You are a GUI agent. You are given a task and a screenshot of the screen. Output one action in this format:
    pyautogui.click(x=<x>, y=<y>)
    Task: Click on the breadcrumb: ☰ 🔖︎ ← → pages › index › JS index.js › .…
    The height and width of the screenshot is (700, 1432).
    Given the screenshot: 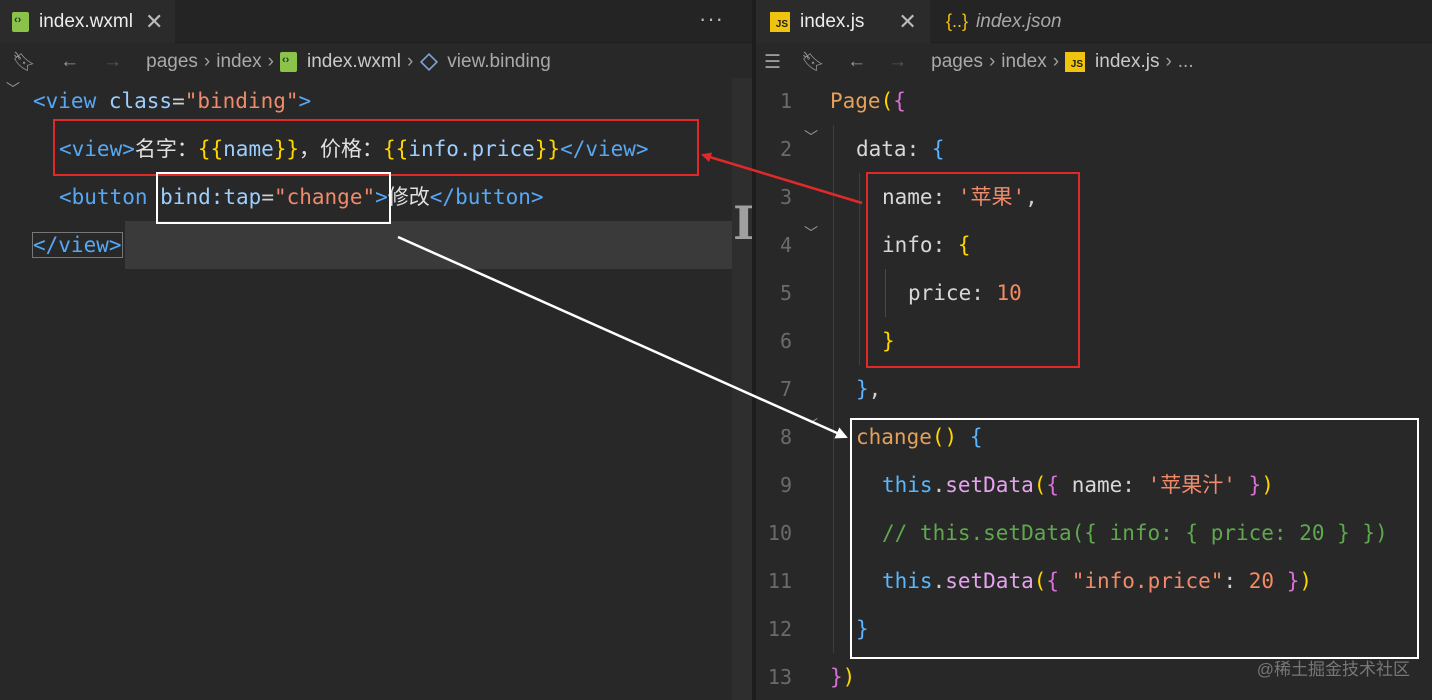 What is the action you would take?
    pyautogui.click(x=1094, y=62)
    